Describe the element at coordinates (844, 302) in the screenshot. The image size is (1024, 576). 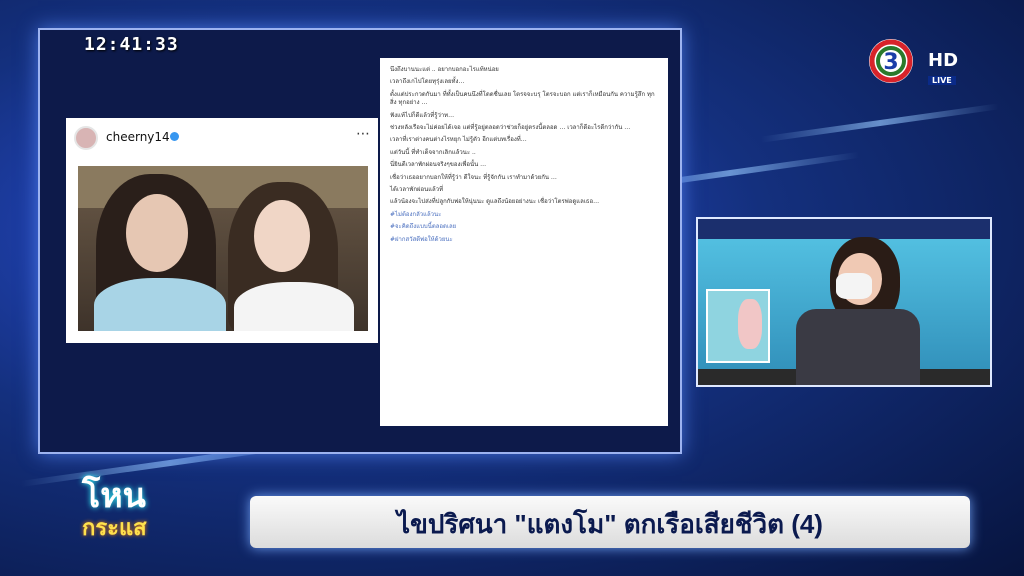
I see `studio-inset` at that location.